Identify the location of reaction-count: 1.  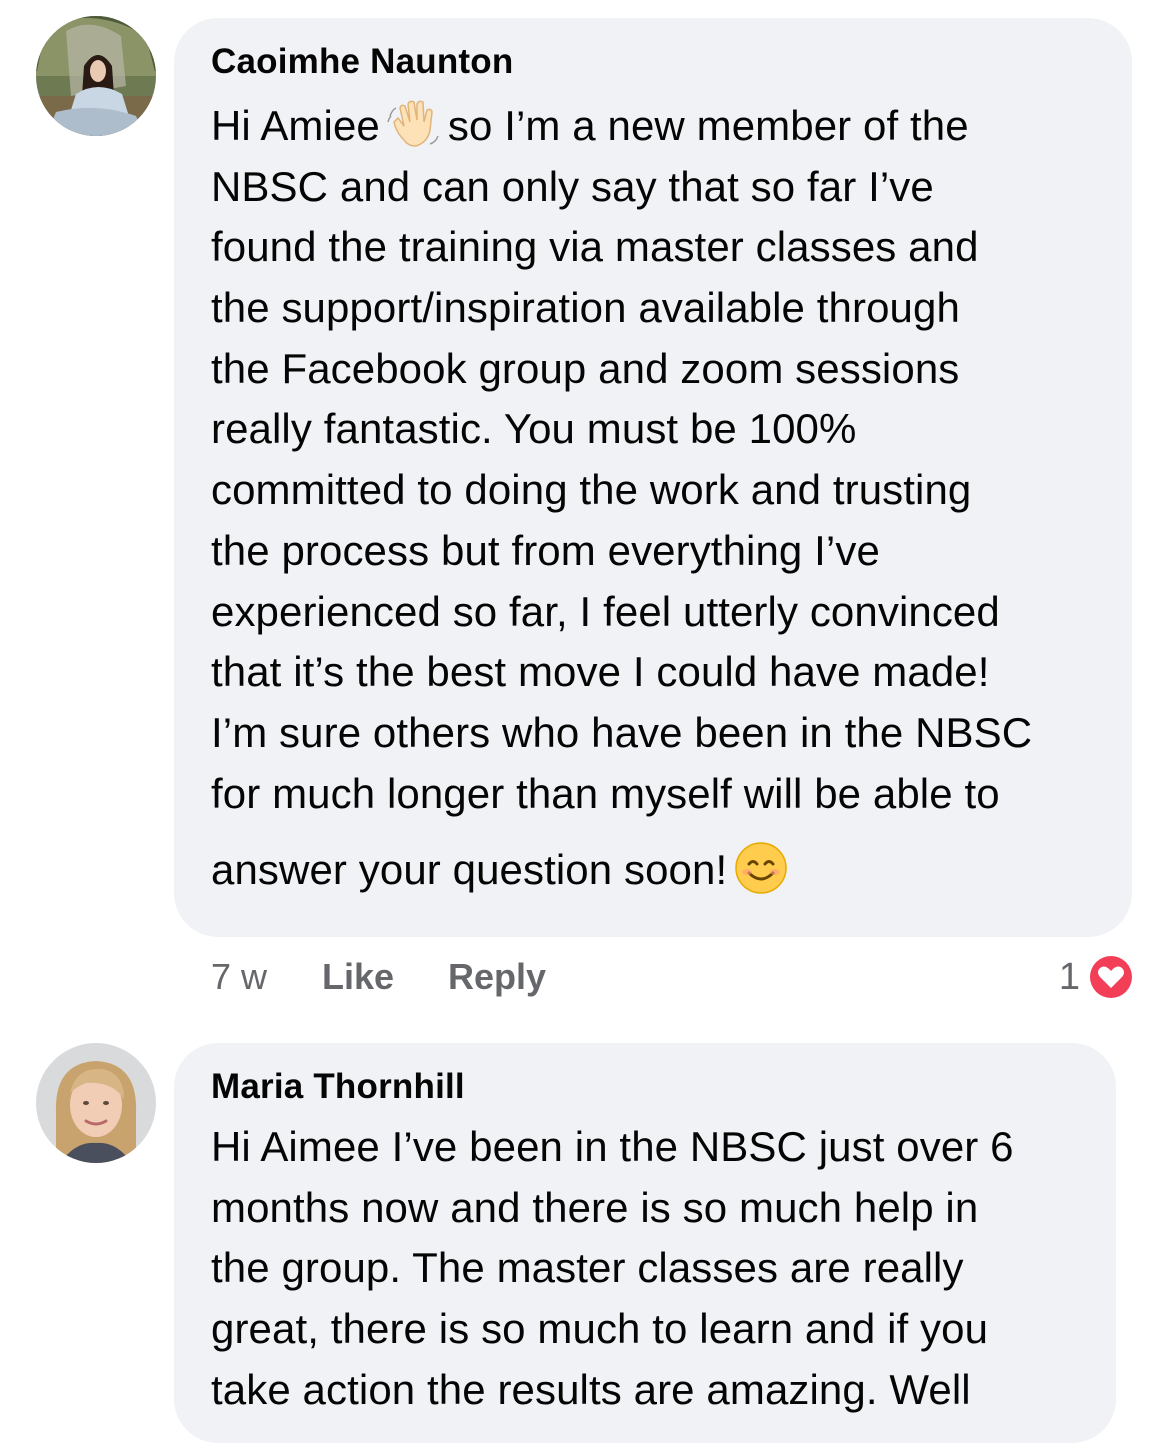
(1069, 977).